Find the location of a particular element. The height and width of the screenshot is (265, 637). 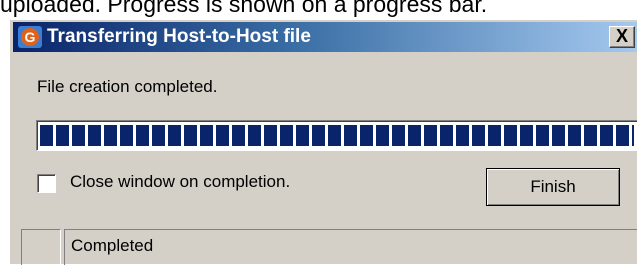

title-bar: G Transferring Host-to-Host file X is located at coordinates (325, 37).